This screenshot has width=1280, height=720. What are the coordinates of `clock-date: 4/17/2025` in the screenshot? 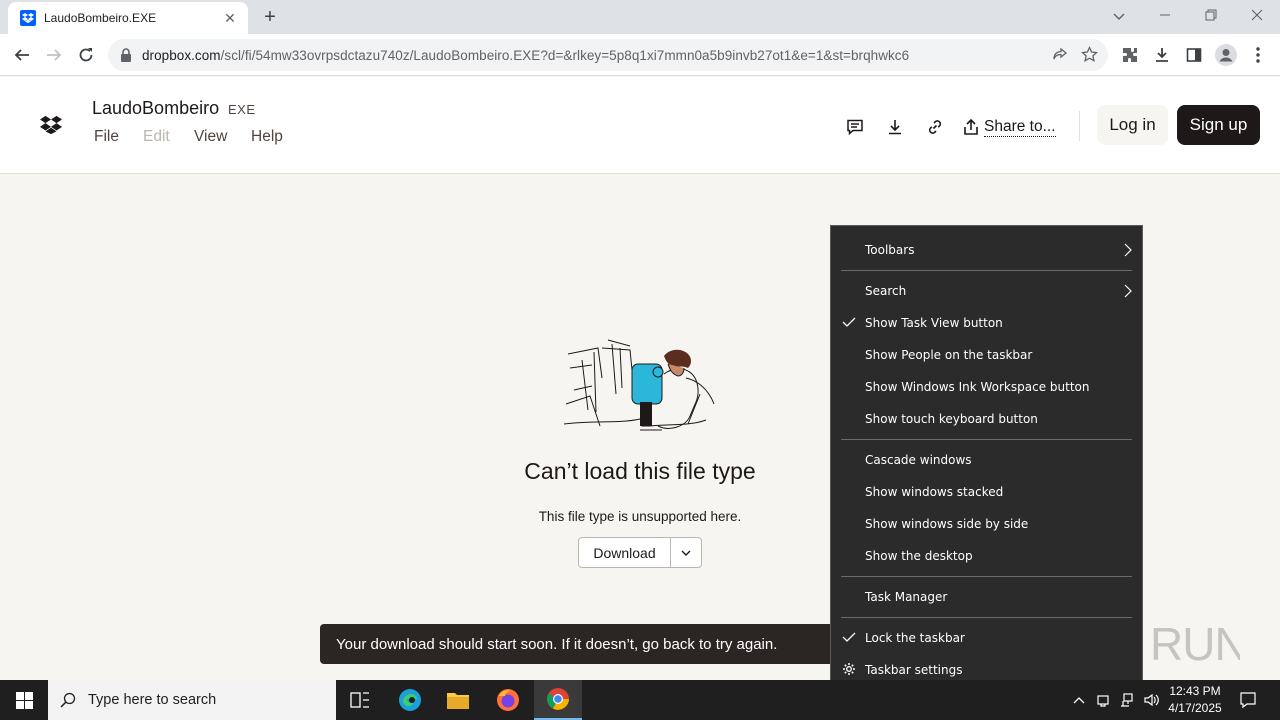 It's located at (1195, 708).